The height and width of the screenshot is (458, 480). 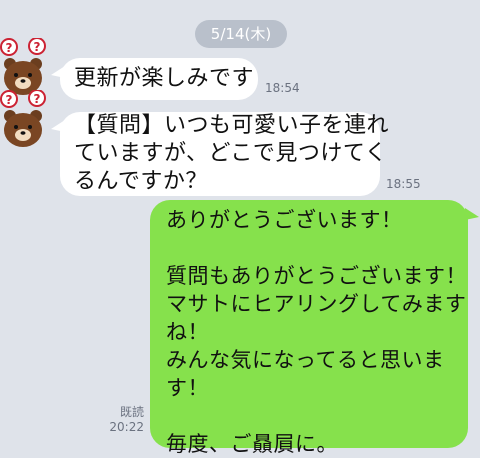 I want to click on read-receipt: 既読 20:22, so click(x=122, y=420).